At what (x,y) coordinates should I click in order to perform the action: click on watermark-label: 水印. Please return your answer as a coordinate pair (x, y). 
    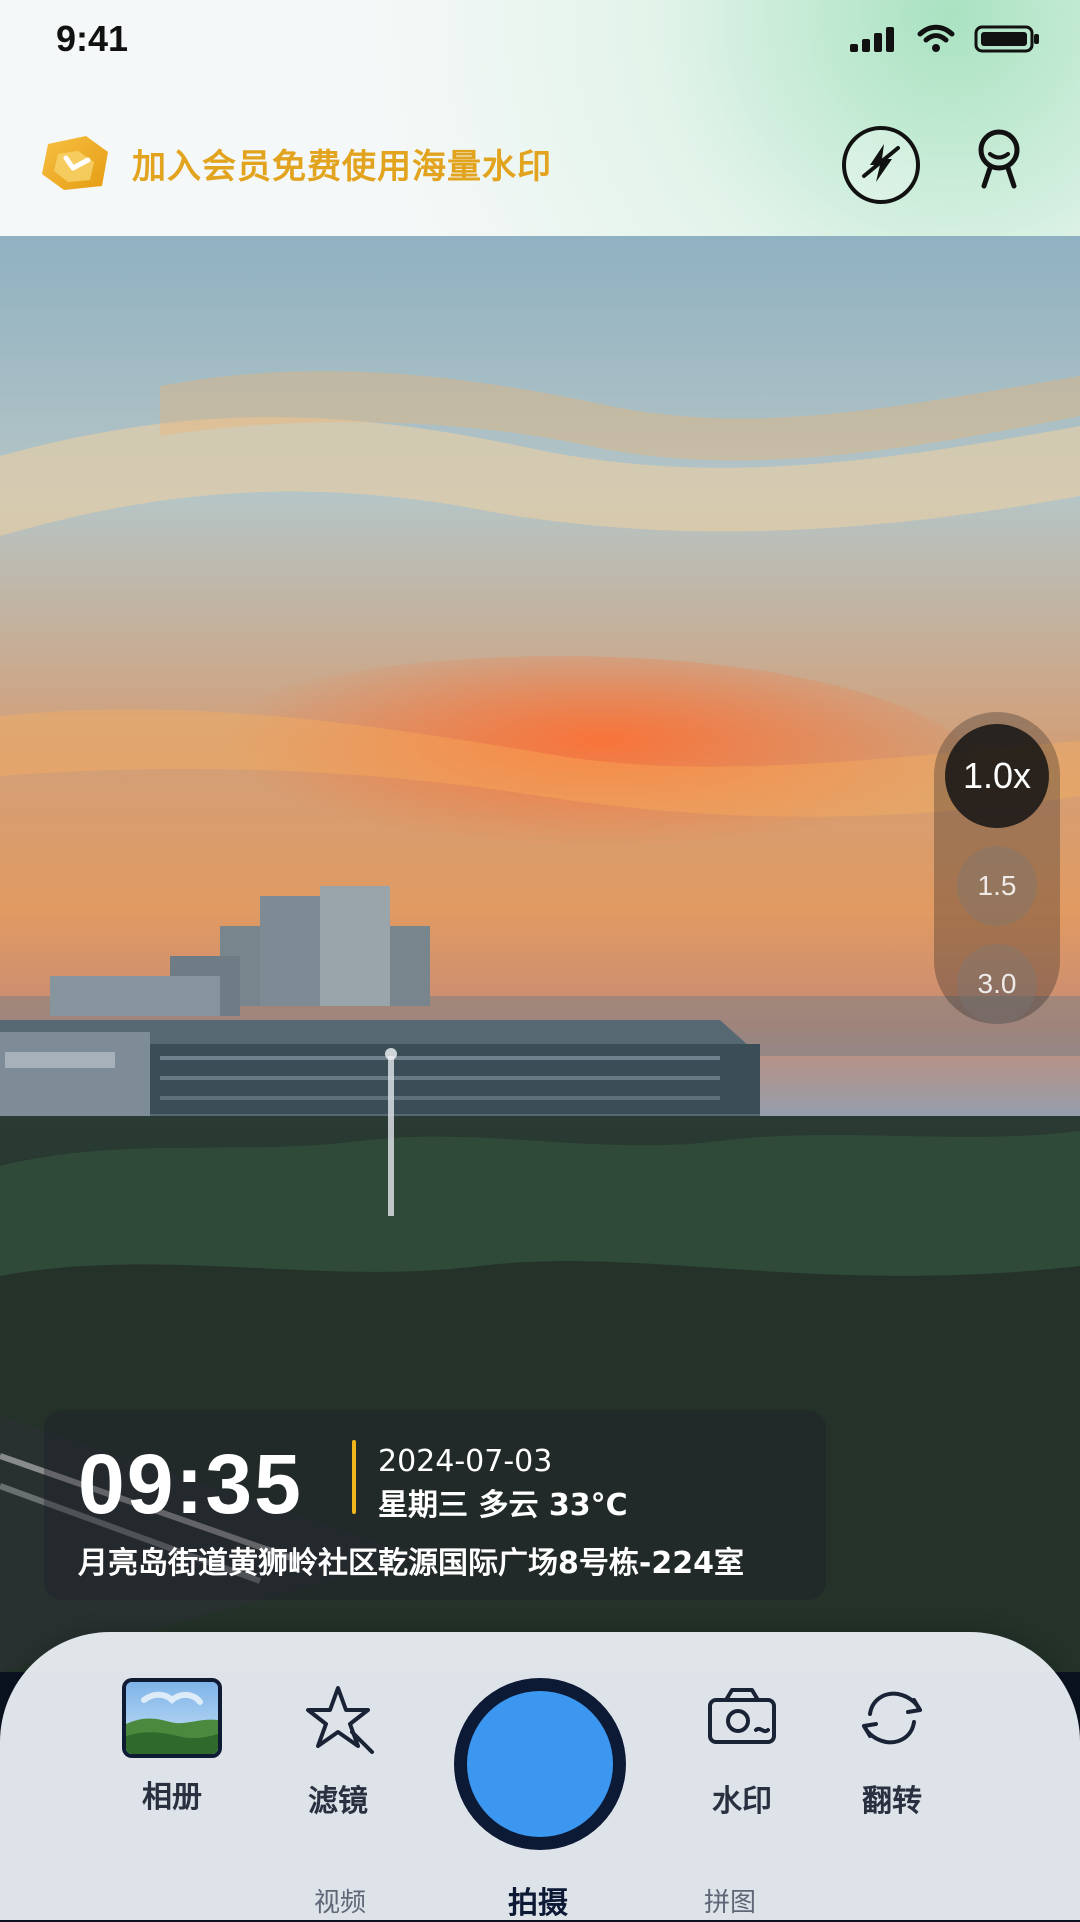
    Looking at the image, I should click on (742, 1801).